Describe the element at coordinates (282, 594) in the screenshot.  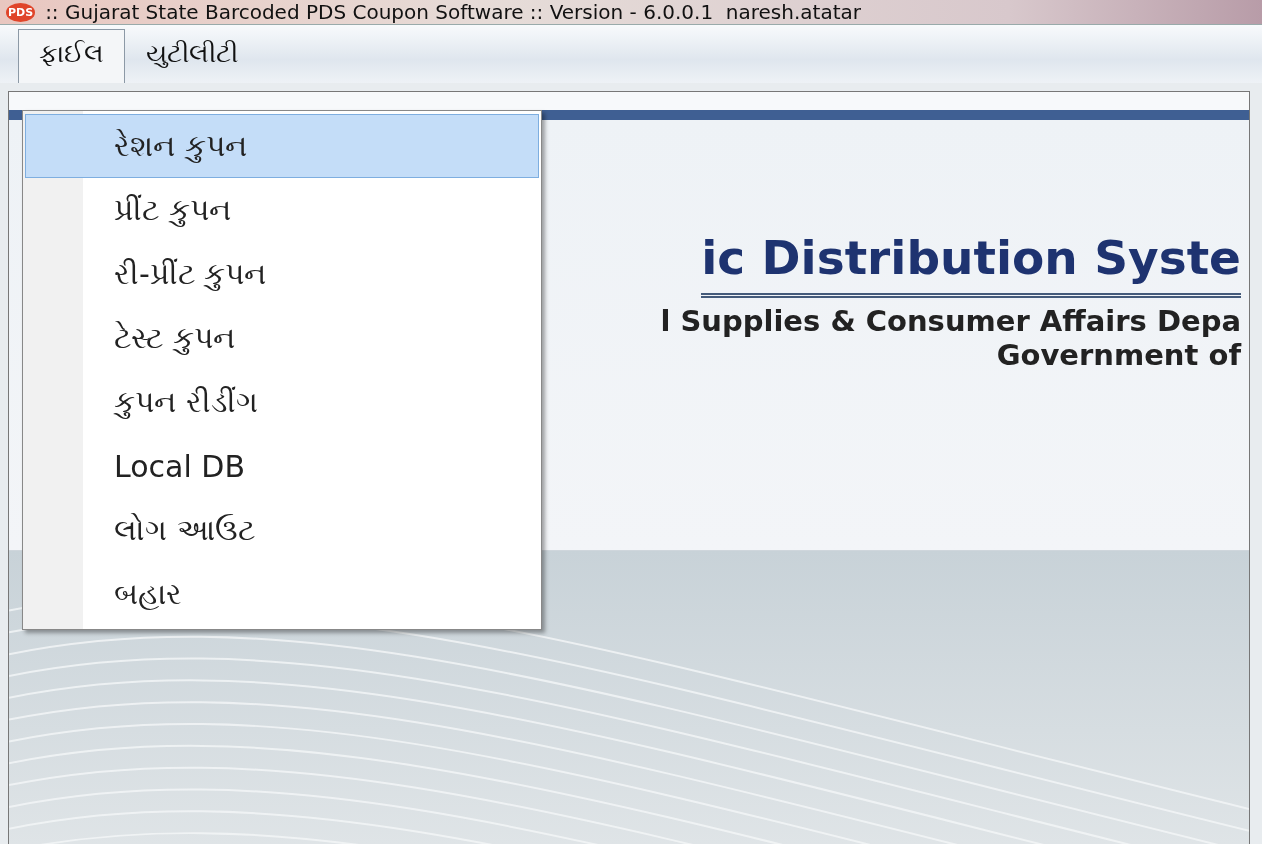
I see `dropdown-item: બહાર` at that location.